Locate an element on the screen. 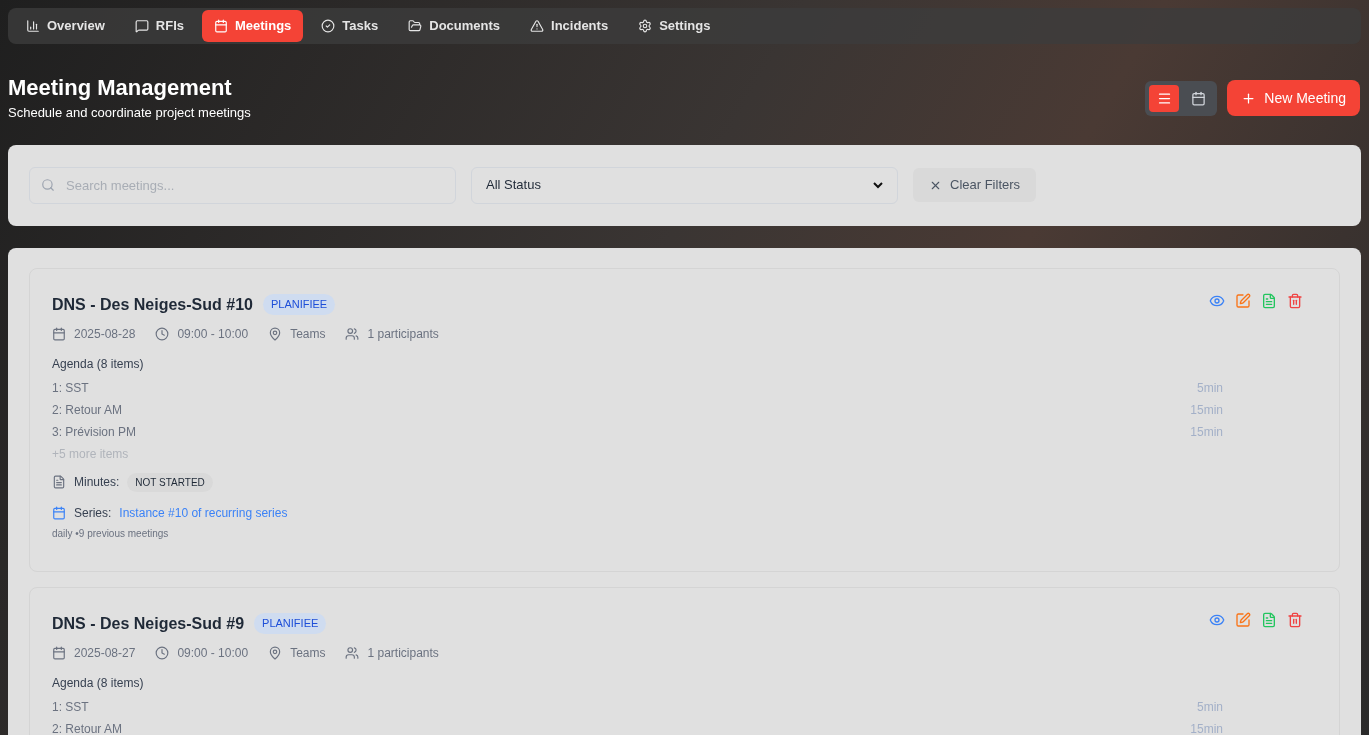 The image size is (1369, 735). nav-tab: Tasks is located at coordinates (350, 26).